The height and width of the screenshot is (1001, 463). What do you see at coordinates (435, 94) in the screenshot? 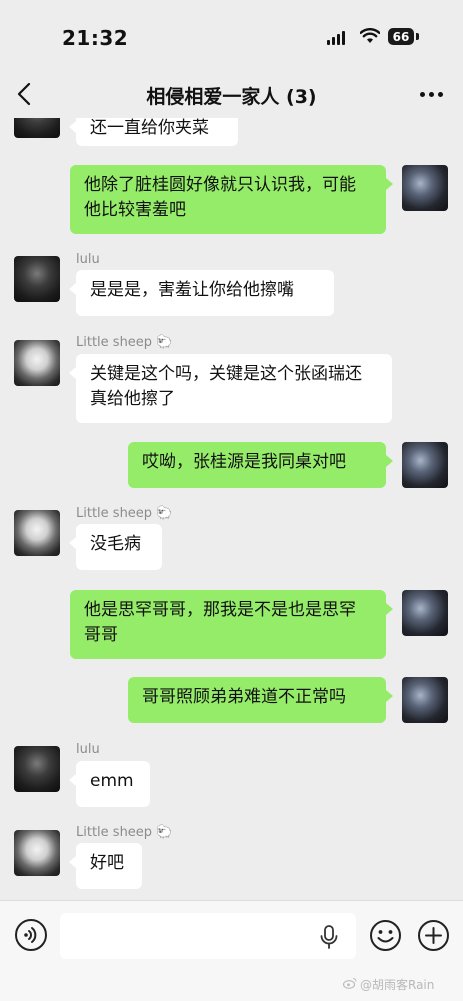
I see `more-options-icon` at bounding box center [435, 94].